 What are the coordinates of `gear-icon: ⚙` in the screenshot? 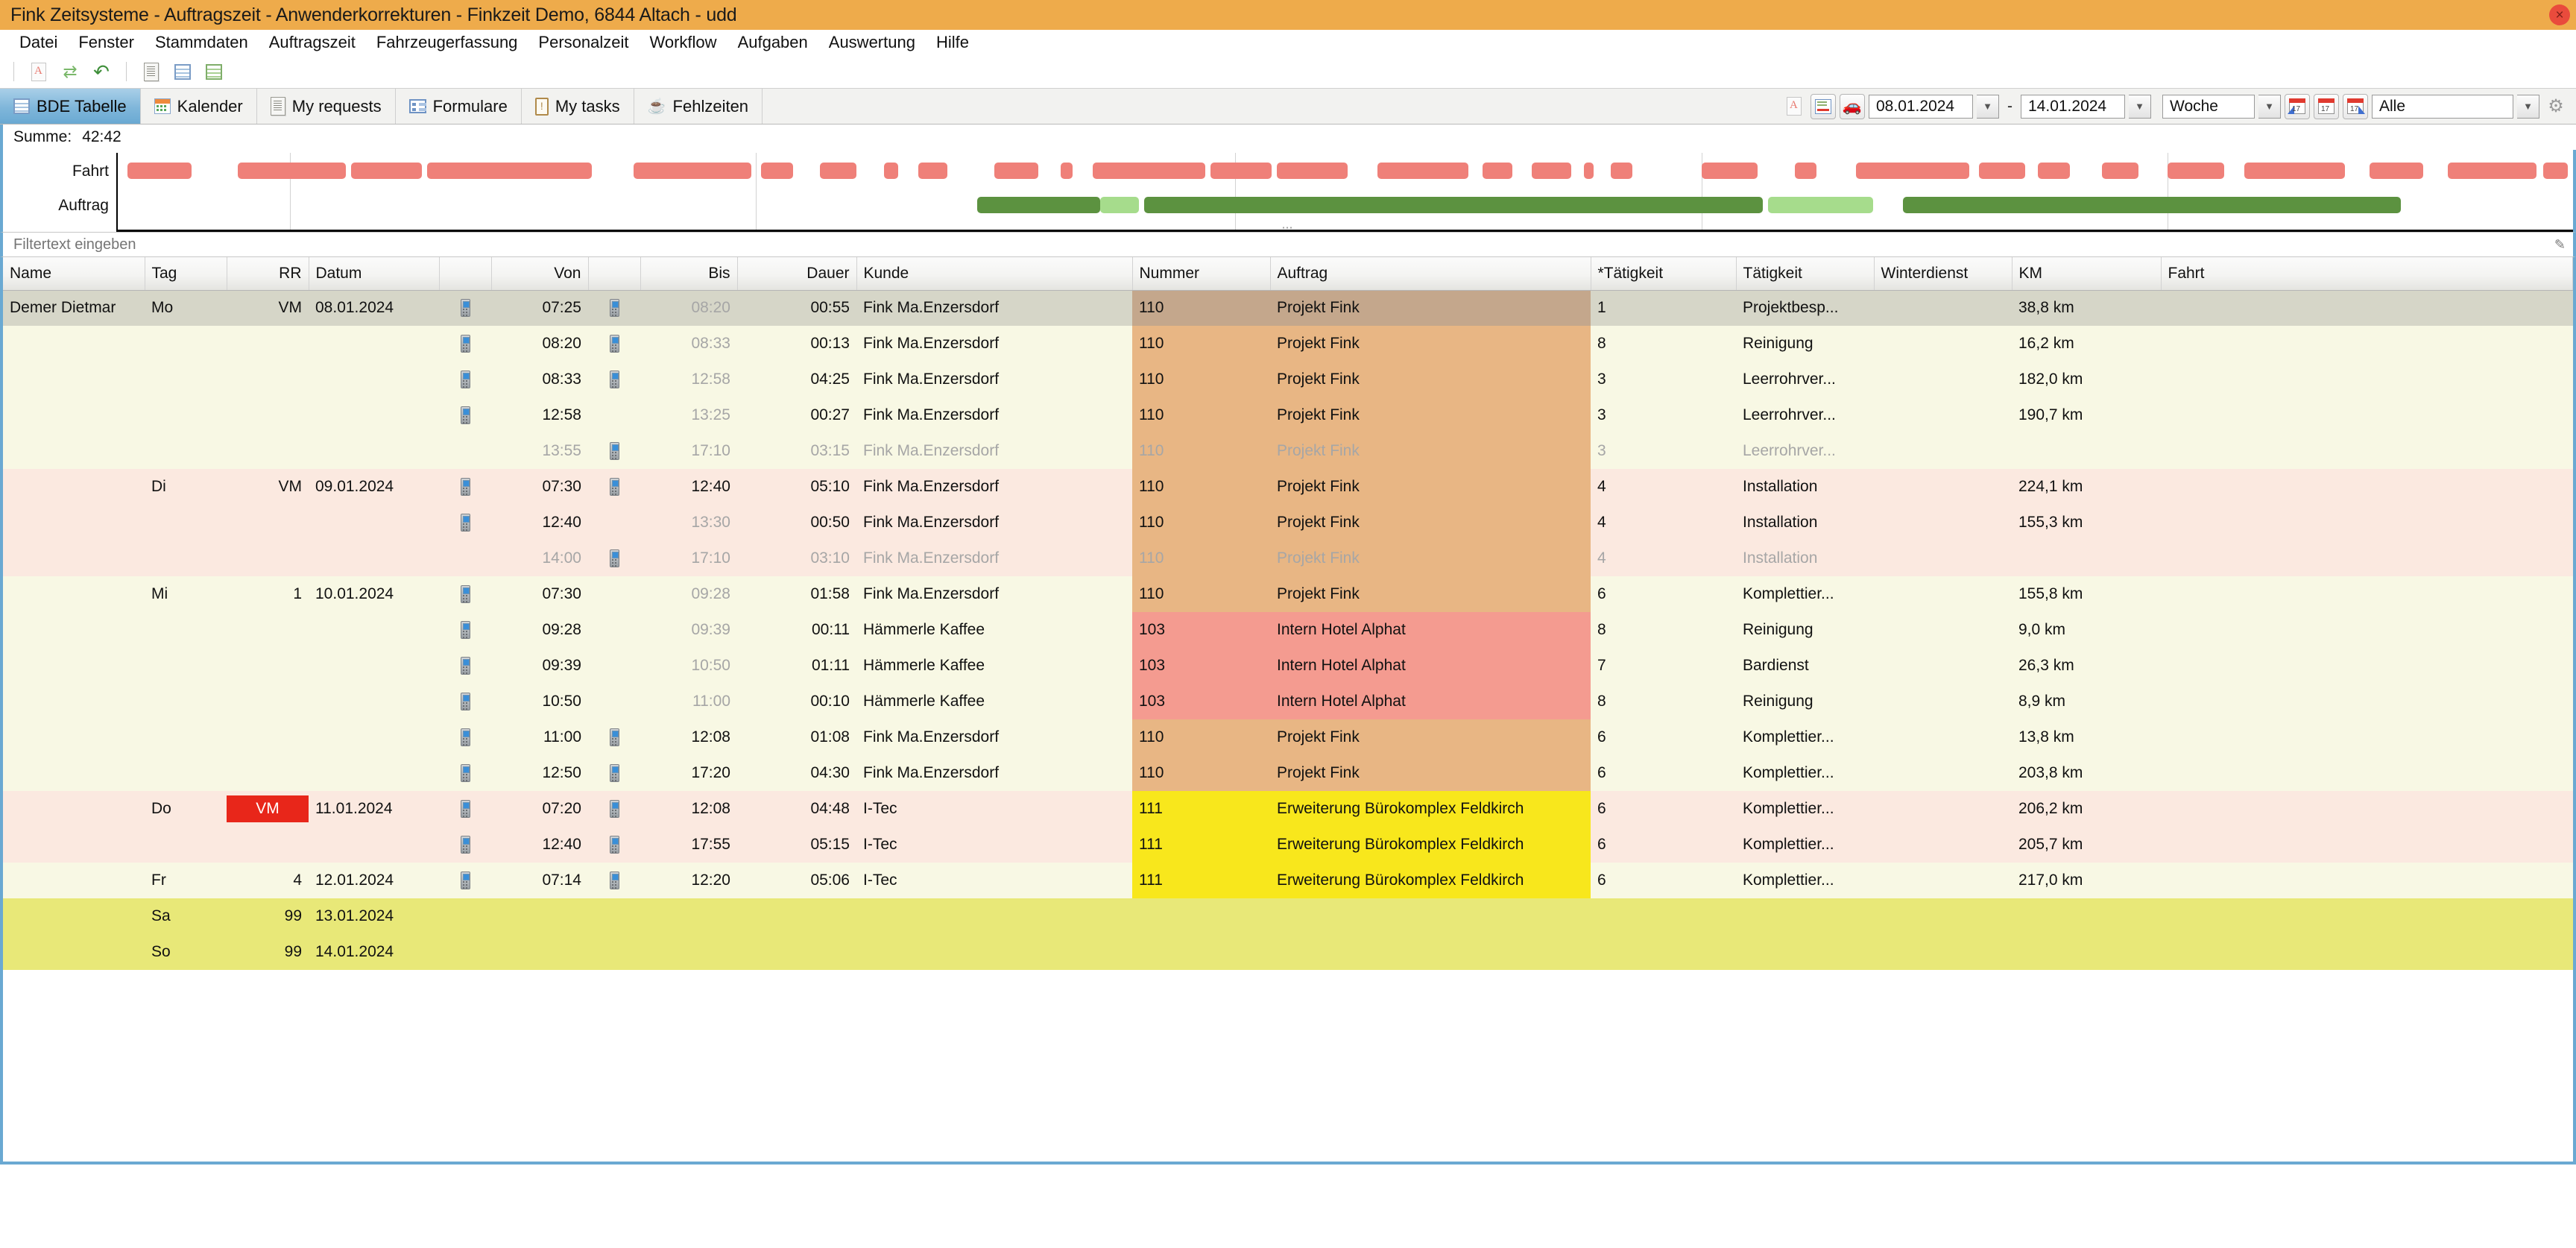 It's located at (2556, 107).